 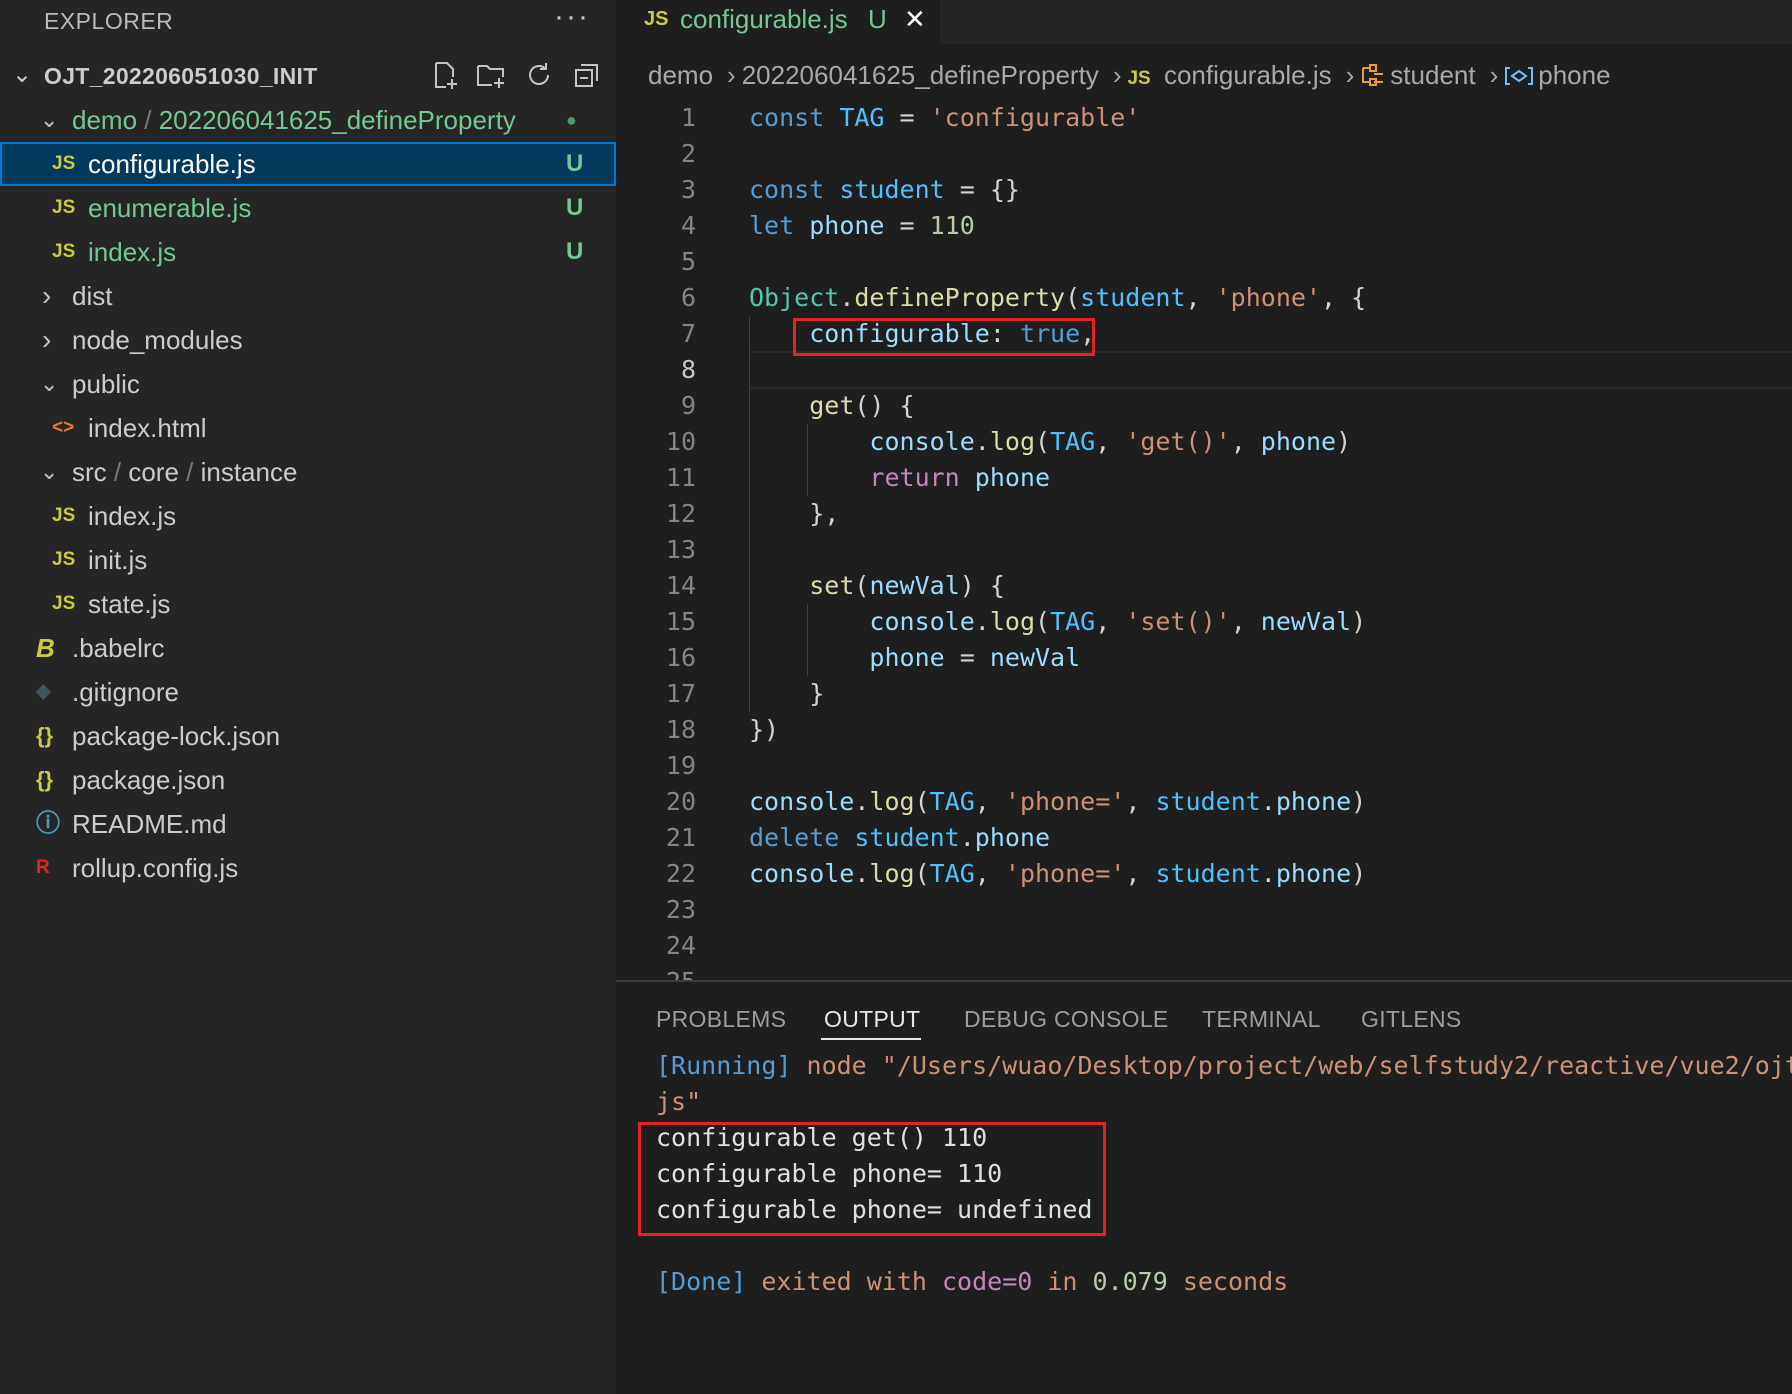 I want to click on code-line: 16 phone = newVal, so click(x=1204, y=658).